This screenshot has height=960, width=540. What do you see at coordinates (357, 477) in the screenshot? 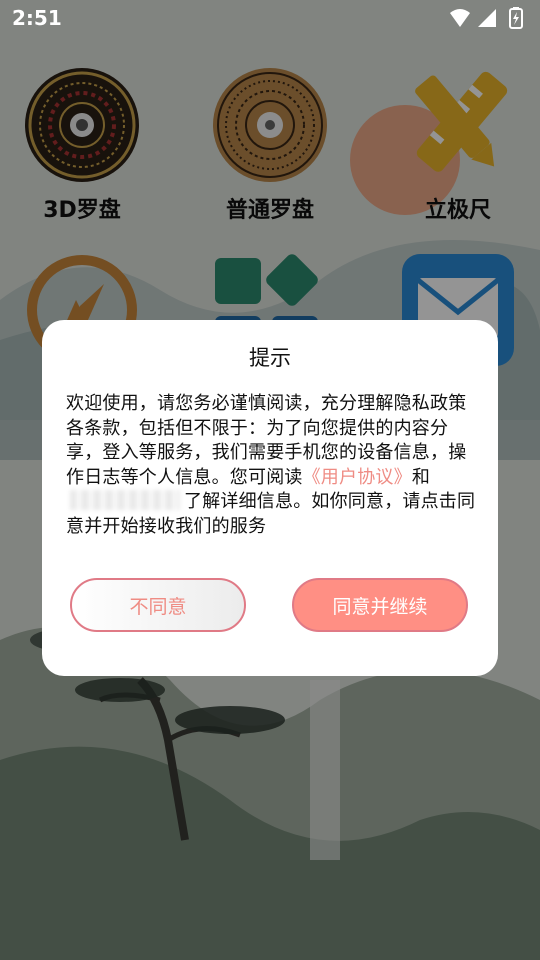
I see `user-agreement-link: 《用户协议》` at bounding box center [357, 477].